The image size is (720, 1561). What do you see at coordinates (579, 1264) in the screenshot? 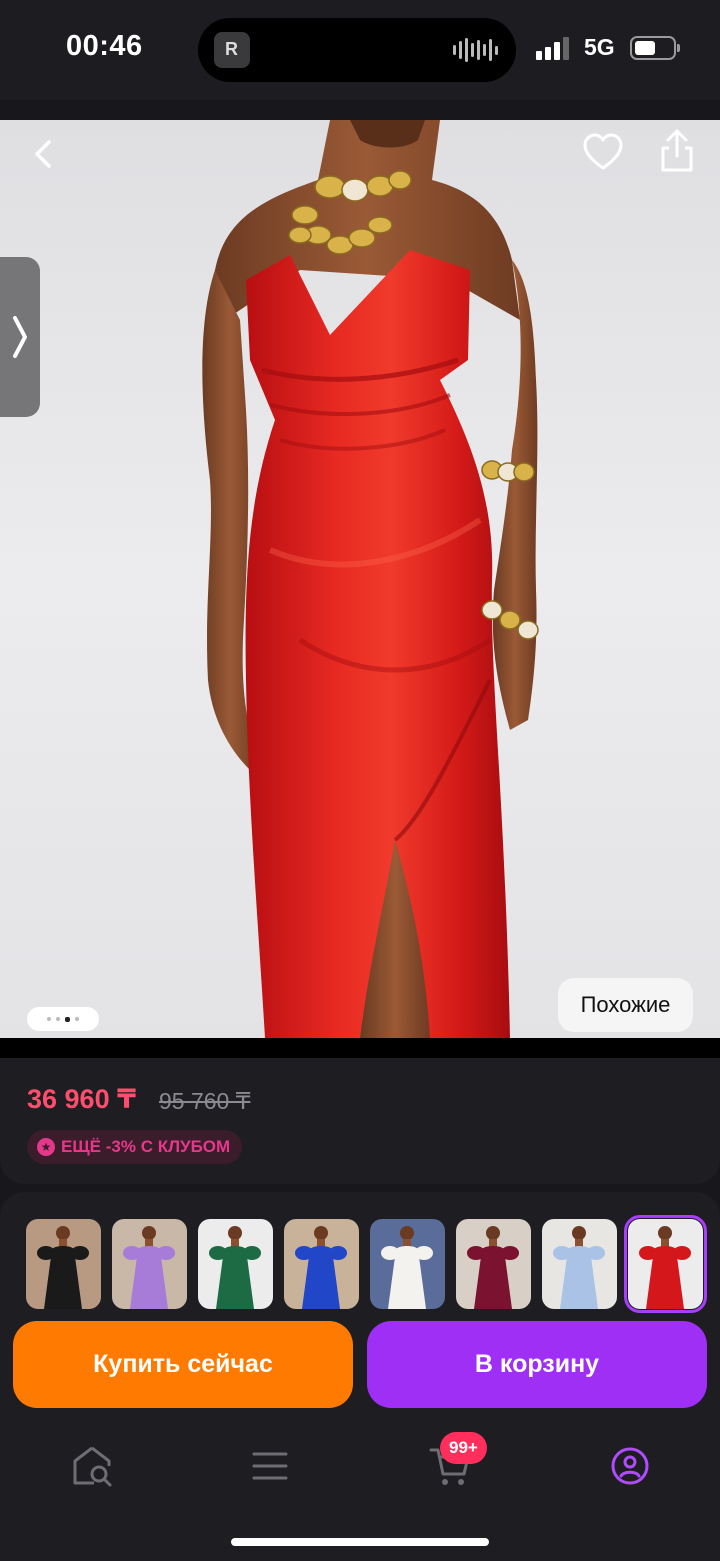
I see `variant-thumb-light-blue-dress` at bounding box center [579, 1264].